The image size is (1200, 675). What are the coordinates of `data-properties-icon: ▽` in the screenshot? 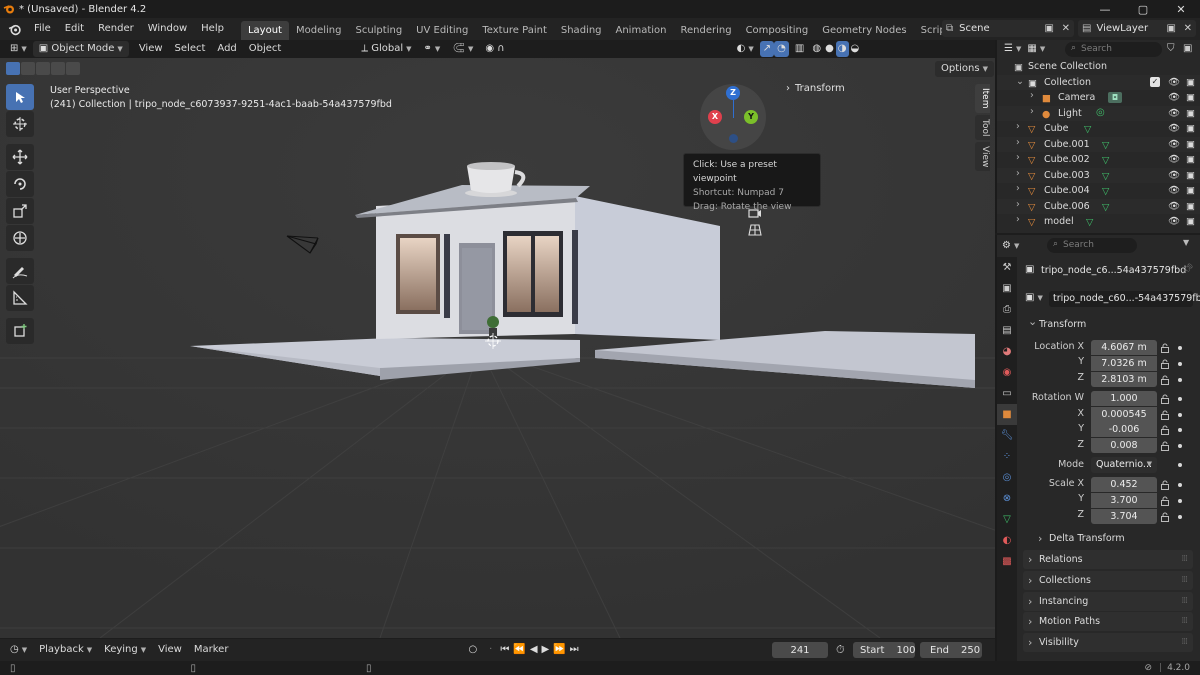 It's located at (1007, 519).